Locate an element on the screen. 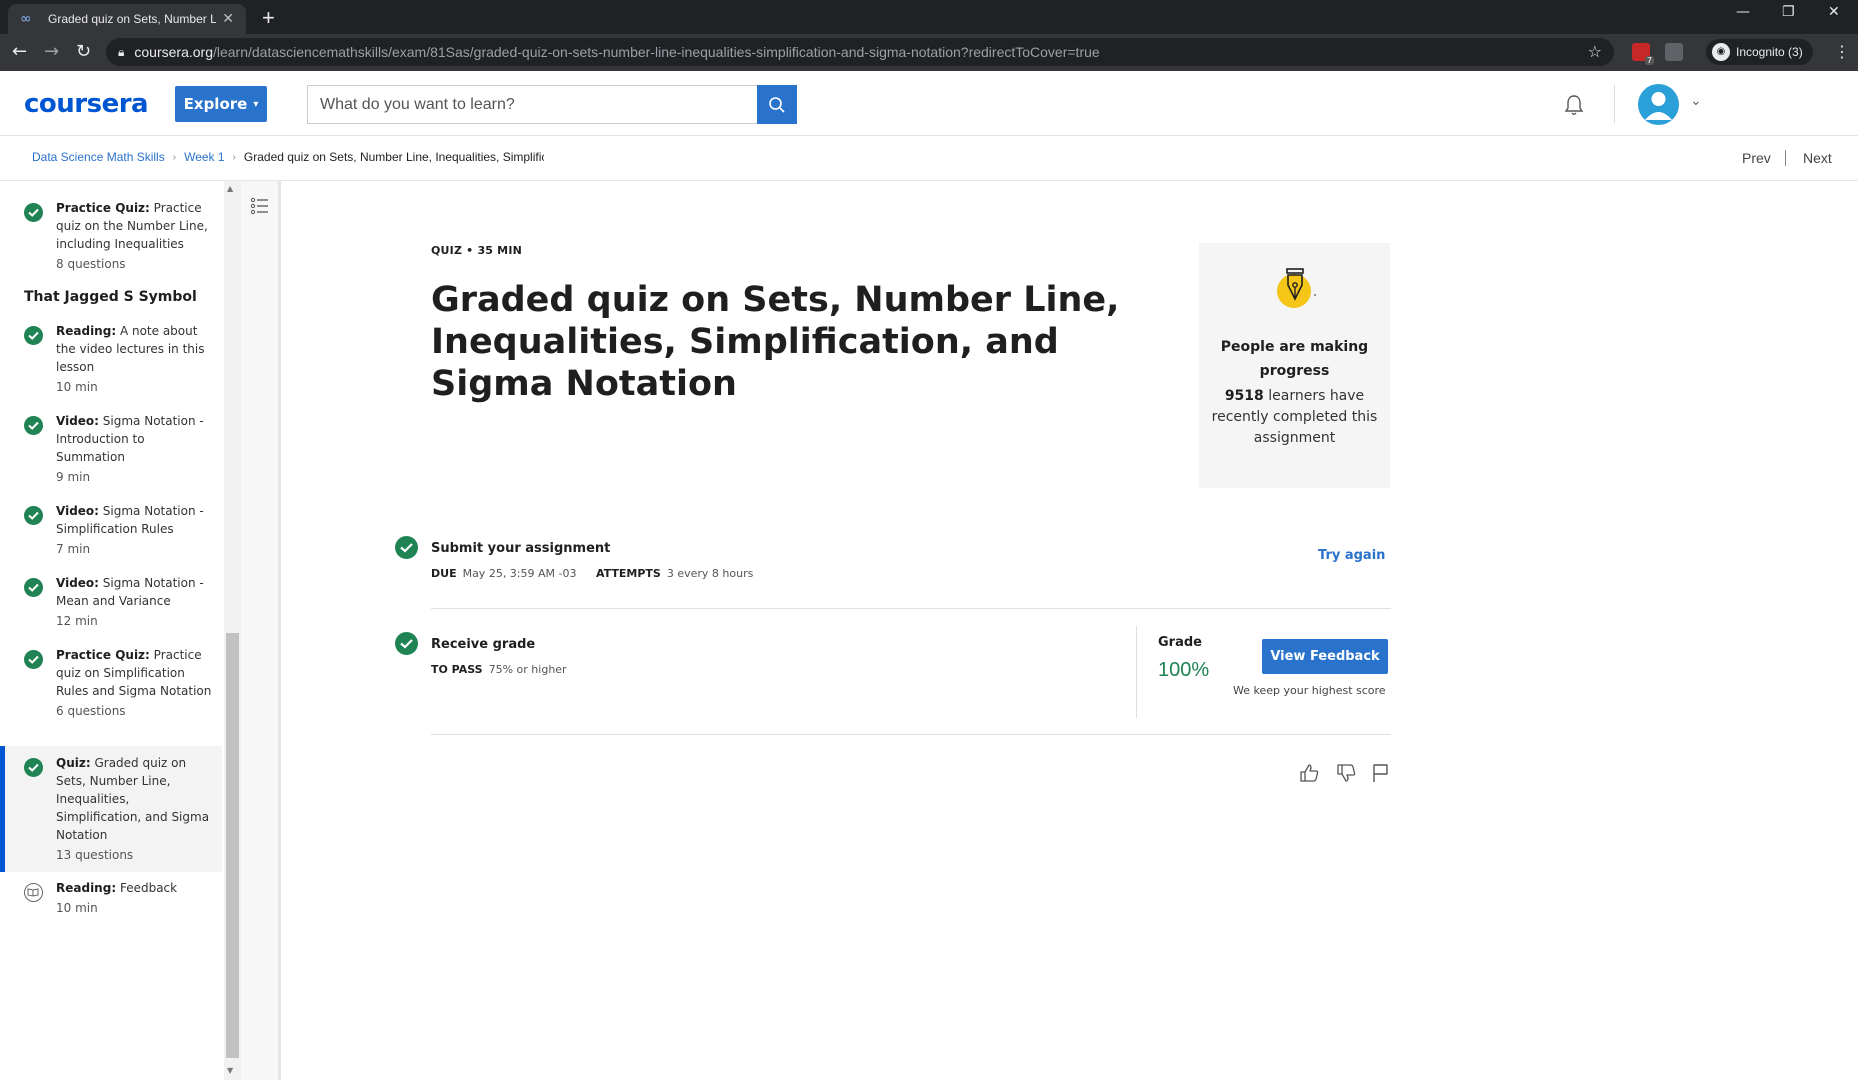  item-title: Feedback is located at coordinates (148, 888).